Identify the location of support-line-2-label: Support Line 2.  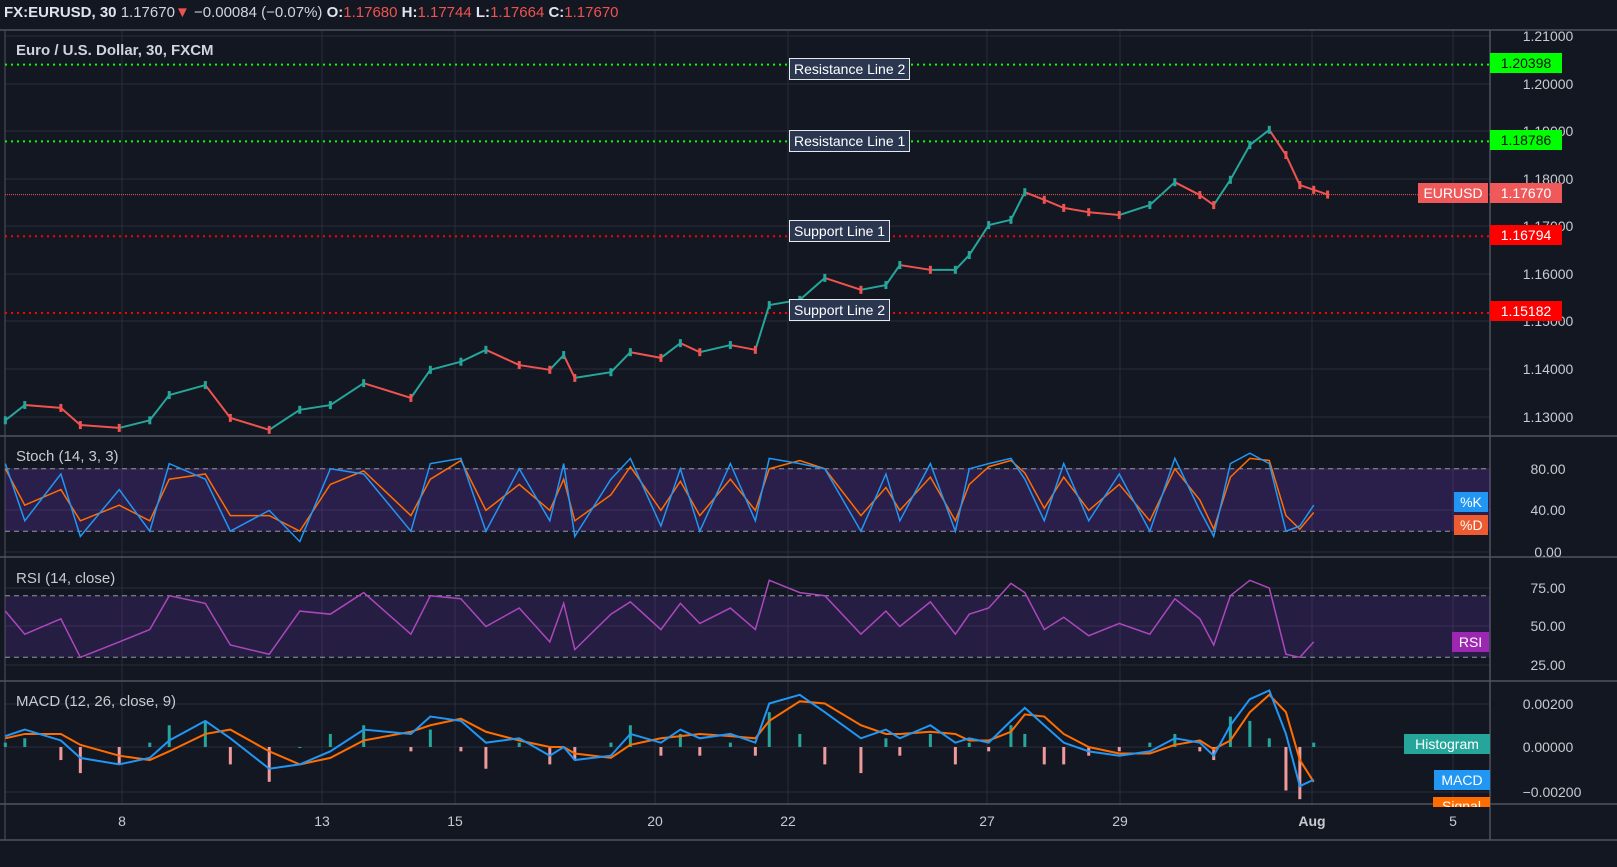
(840, 310).